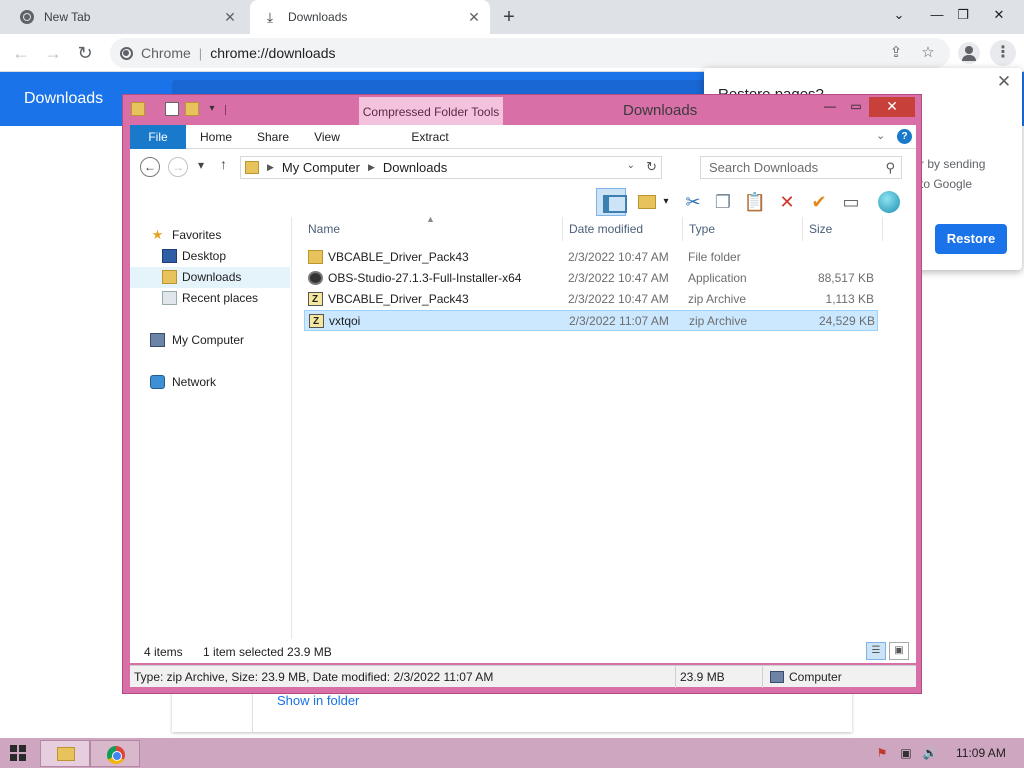  What do you see at coordinates (315, 299) in the screenshot?
I see `zip-icon` at bounding box center [315, 299].